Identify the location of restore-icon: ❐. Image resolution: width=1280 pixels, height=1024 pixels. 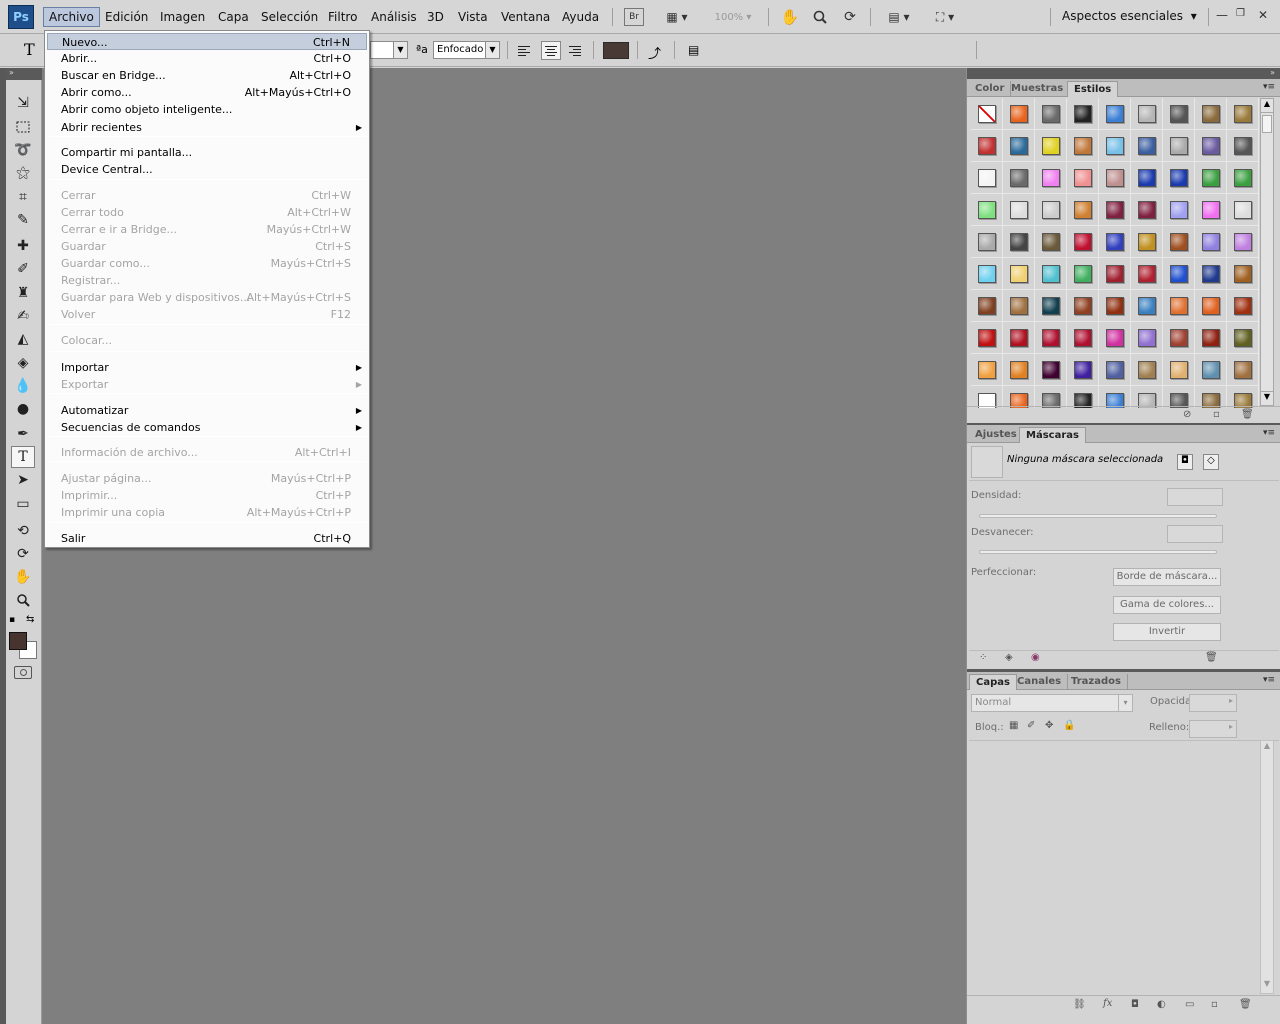
(1240, 13).